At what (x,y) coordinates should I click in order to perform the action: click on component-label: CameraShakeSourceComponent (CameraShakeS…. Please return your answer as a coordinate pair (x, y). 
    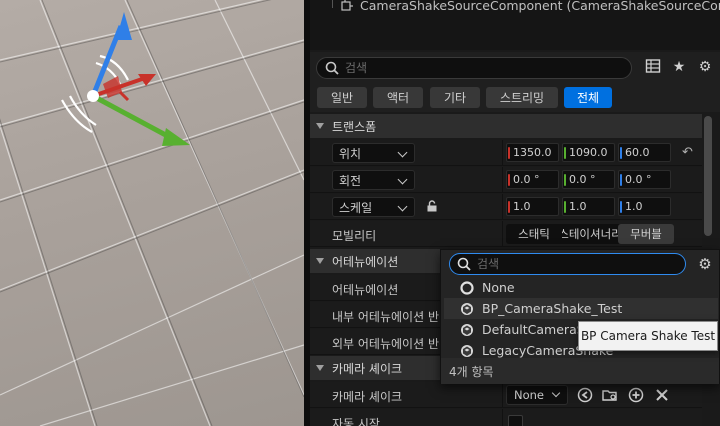
    Looking at the image, I should click on (540, 6).